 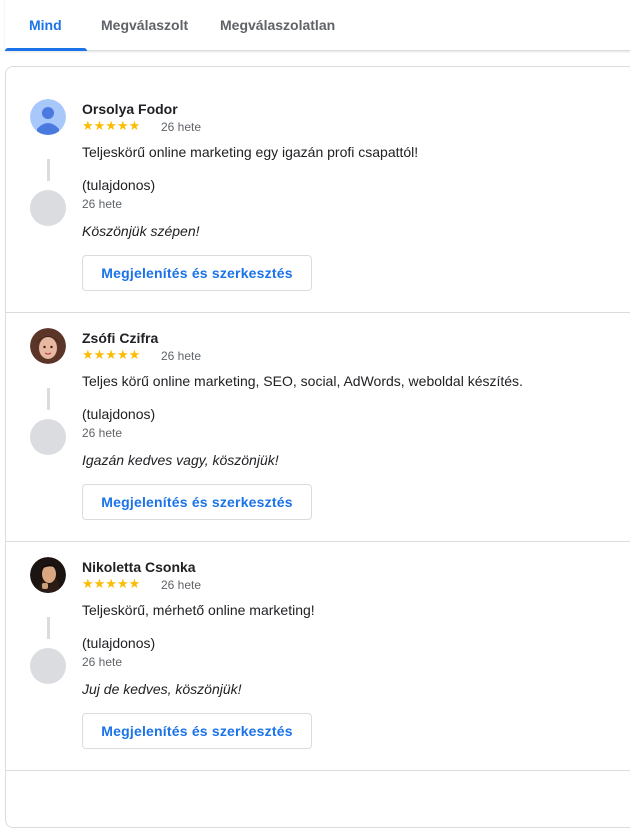 I want to click on owner-reply-text: Juj de kedves, köszönjük!, so click(x=162, y=689).